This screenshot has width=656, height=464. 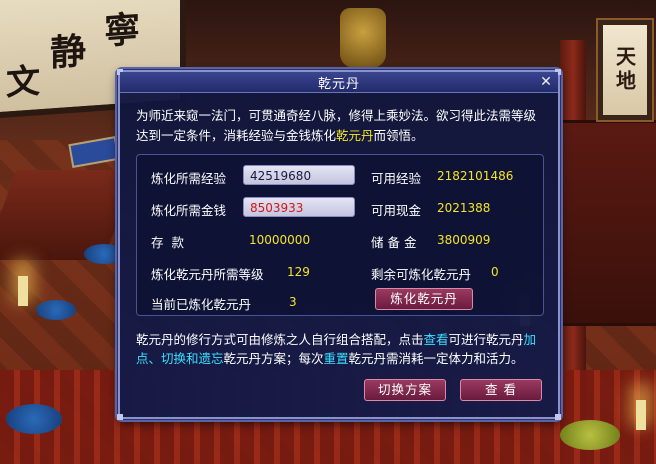 I want to click on refine-qianyuandan-button: 炼化乾元丹, so click(x=424, y=299).